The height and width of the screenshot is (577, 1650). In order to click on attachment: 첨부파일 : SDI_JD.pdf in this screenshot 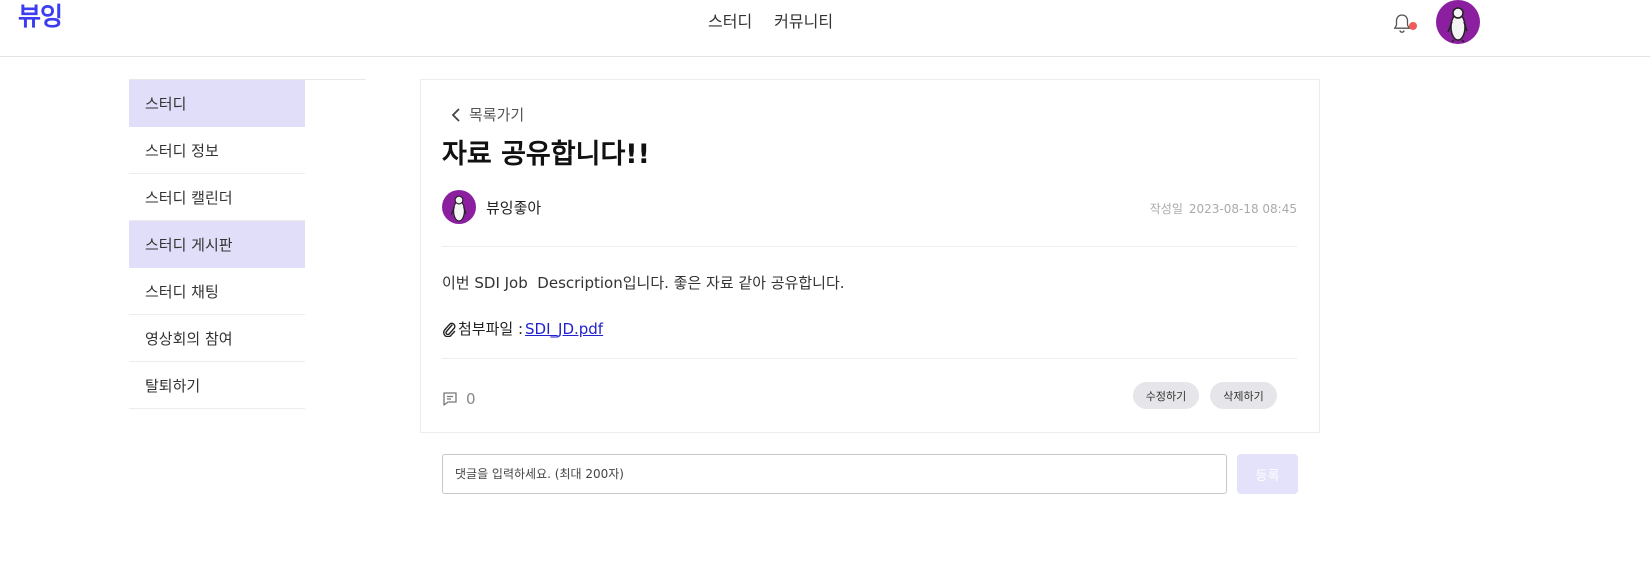, I will do `click(522, 328)`.